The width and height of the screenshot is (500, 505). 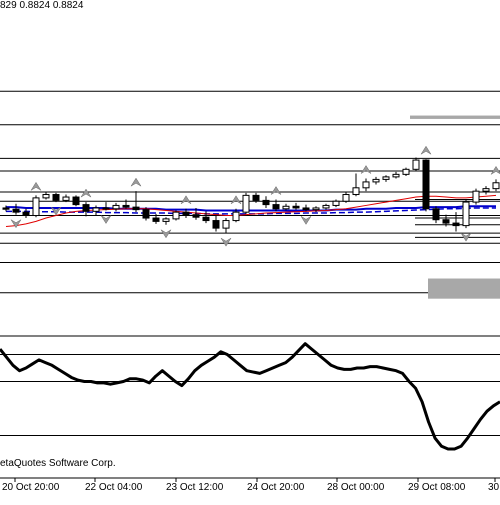 I want to click on gray-zone-lower, so click(x=464, y=288).